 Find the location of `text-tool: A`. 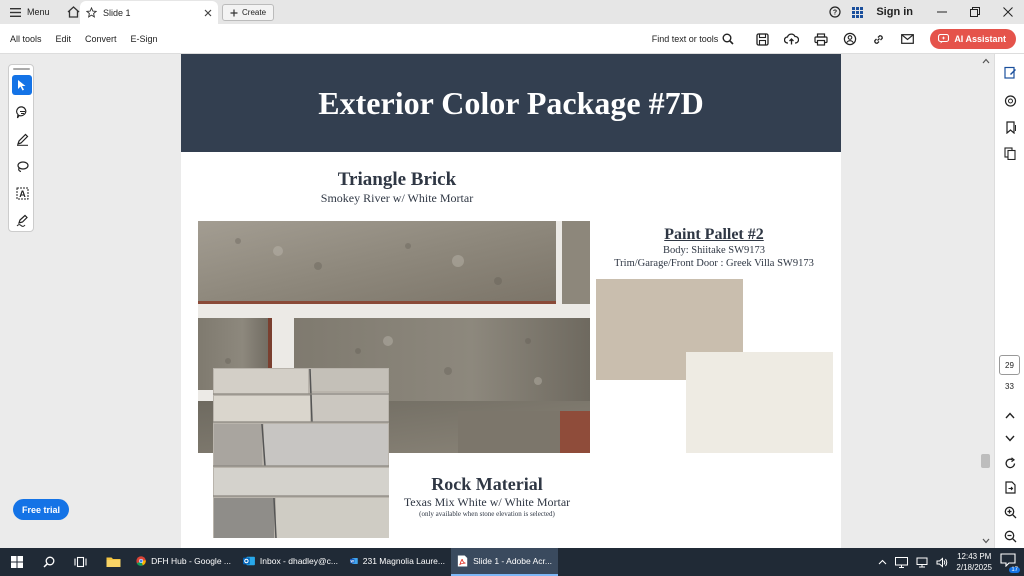

text-tool: A is located at coordinates (22, 193).